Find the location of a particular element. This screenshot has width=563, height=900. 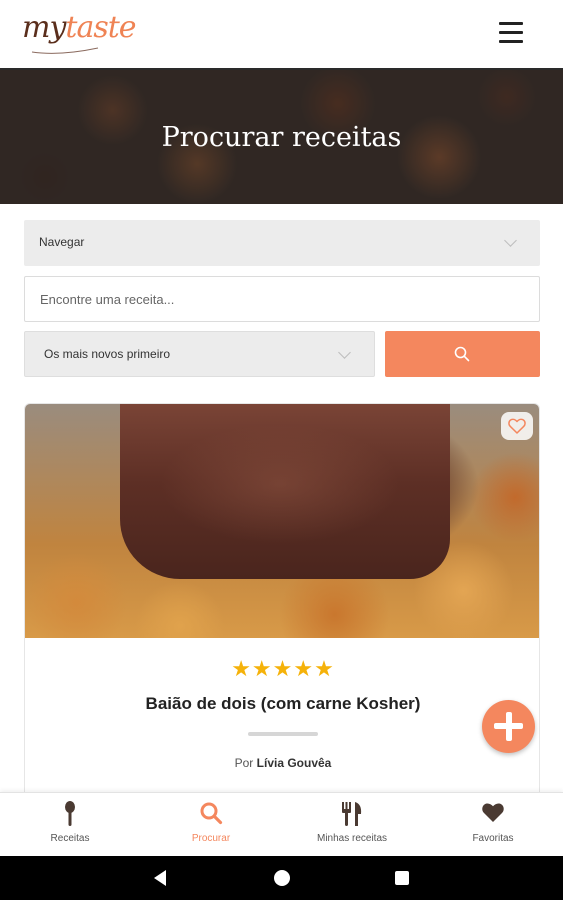

system-navigation-bar is located at coordinates (281, 878).